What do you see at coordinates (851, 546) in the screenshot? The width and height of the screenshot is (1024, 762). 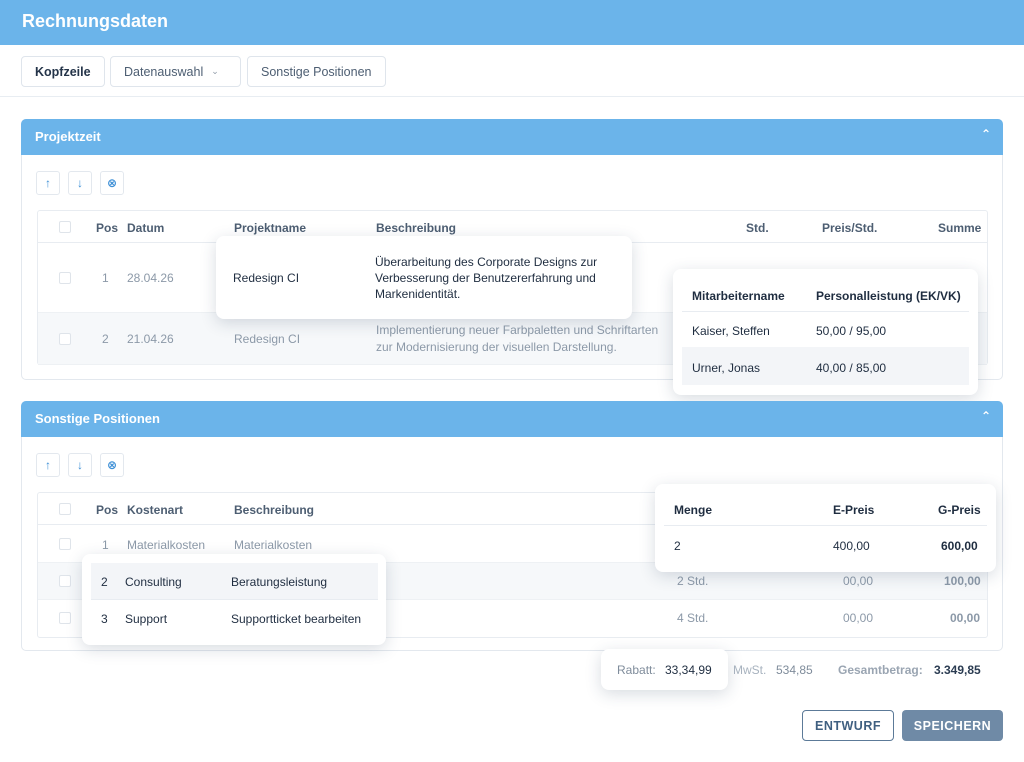 I see `row-epreis: 400,00` at bounding box center [851, 546].